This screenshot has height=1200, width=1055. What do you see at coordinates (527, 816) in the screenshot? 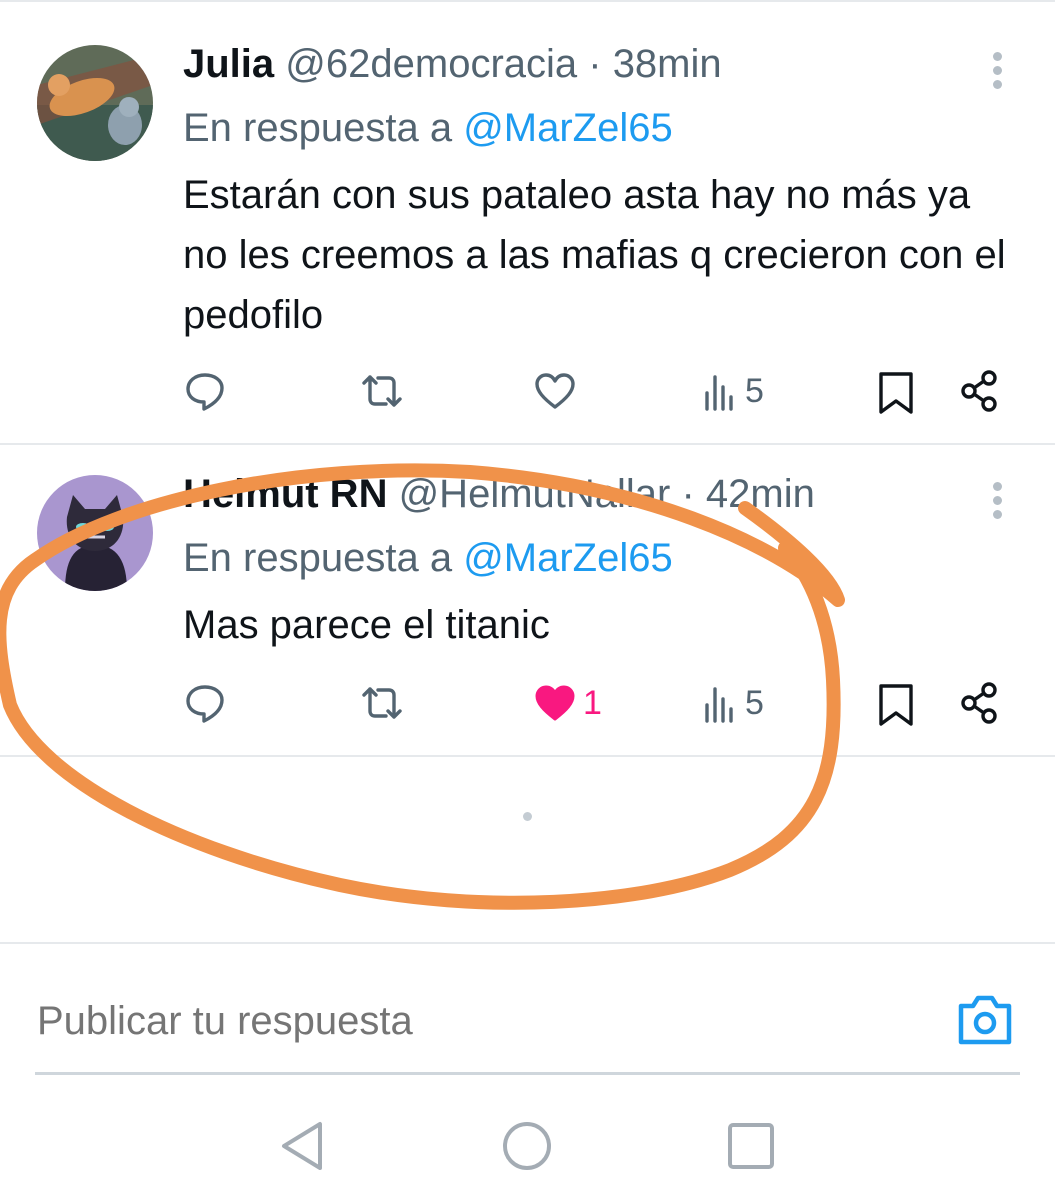
I see `loading-dot` at bounding box center [527, 816].